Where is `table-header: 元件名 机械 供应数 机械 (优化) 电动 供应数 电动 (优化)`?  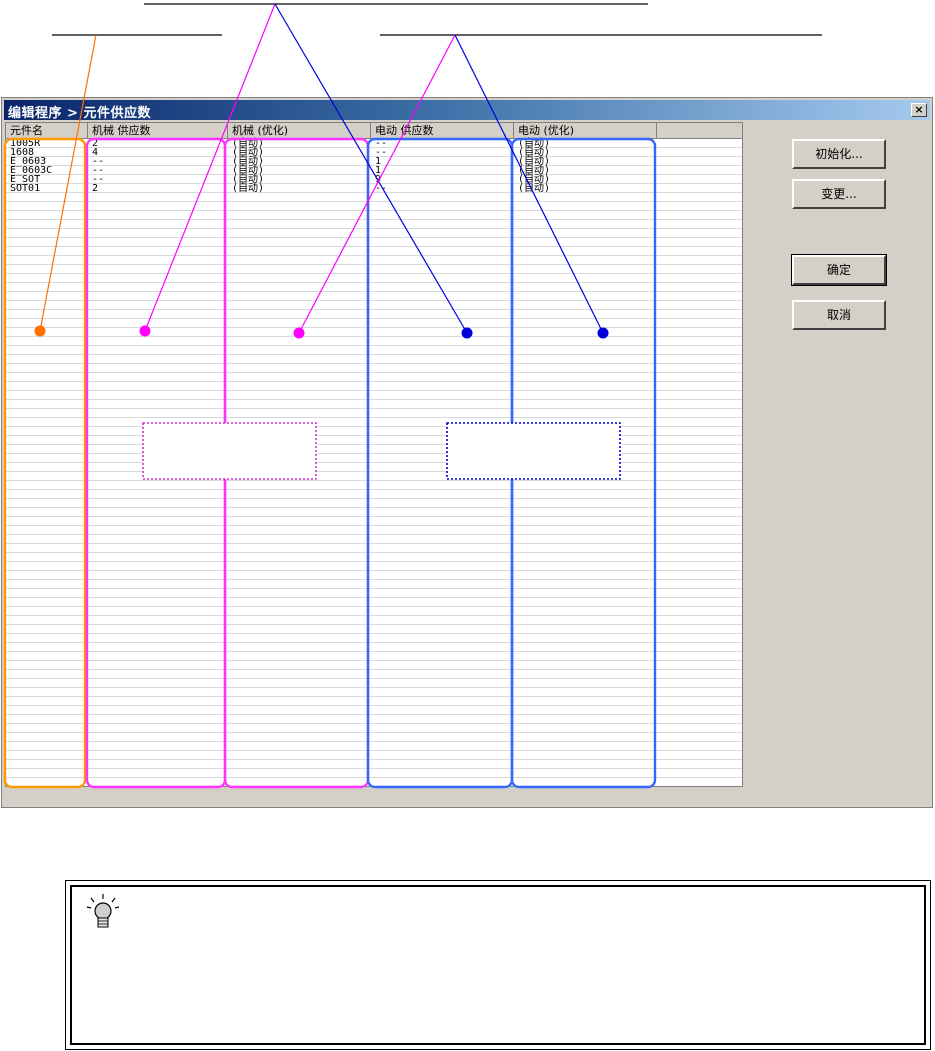 table-header: 元件名 机械 供应数 机械 (优化) 电动 供应数 电动 (优化) is located at coordinates (374, 131).